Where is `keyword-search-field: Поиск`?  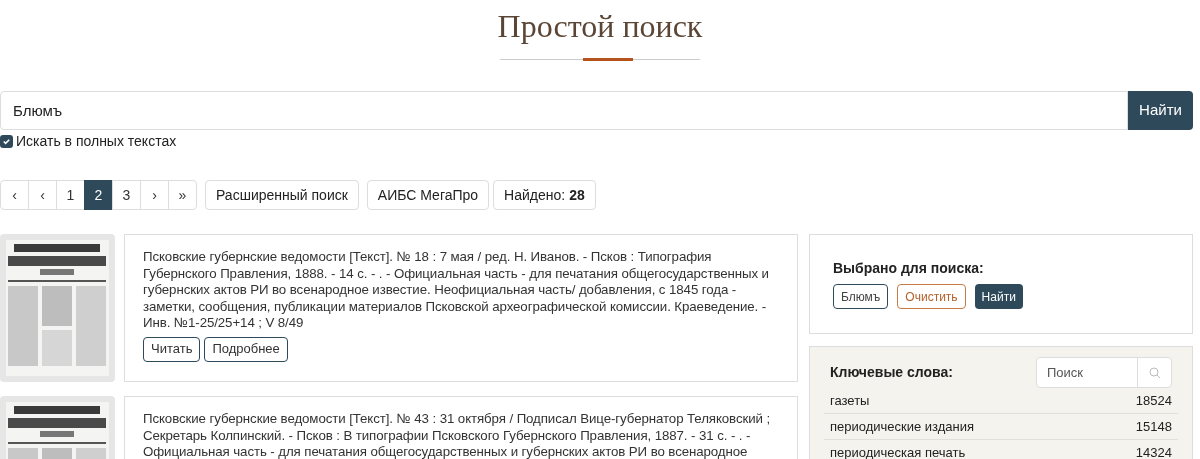
keyword-search-field: Поиск is located at coordinates (1104, 372).